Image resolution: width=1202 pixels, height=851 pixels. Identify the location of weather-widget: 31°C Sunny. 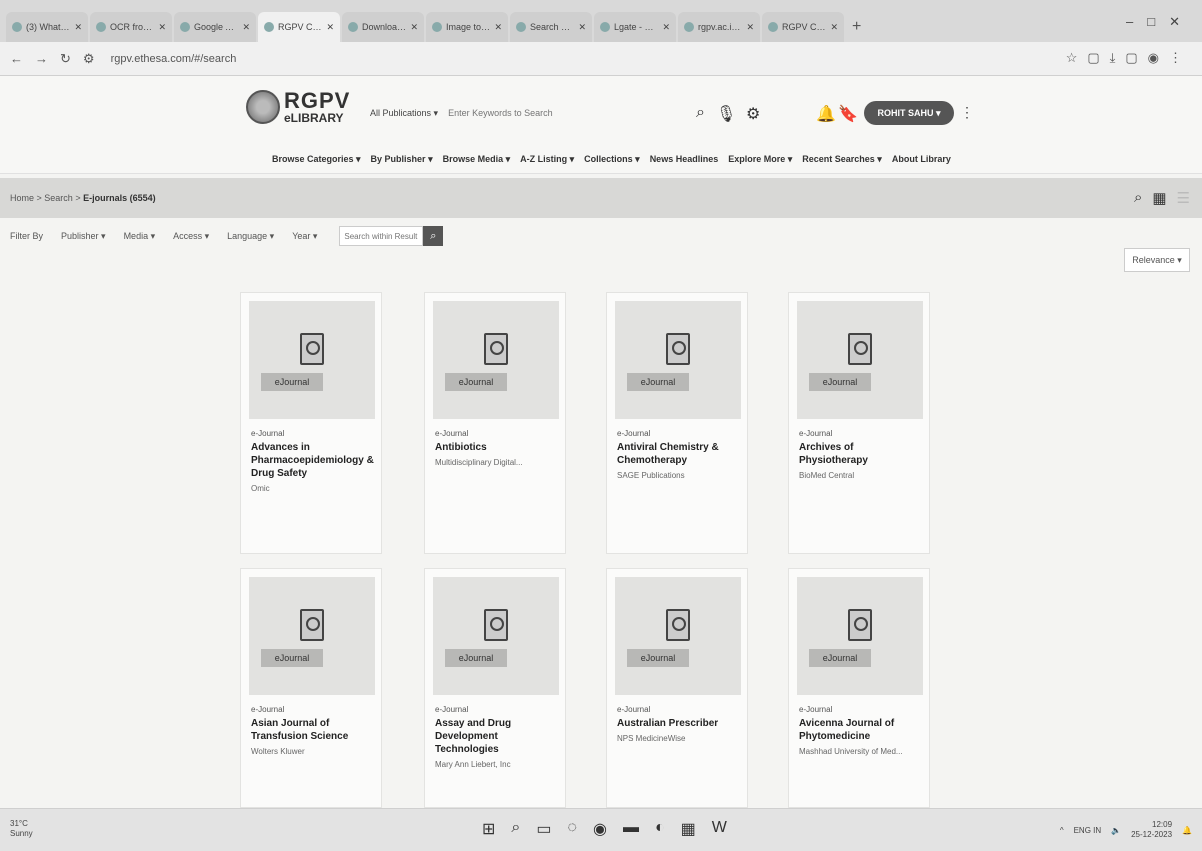
(21, 829).